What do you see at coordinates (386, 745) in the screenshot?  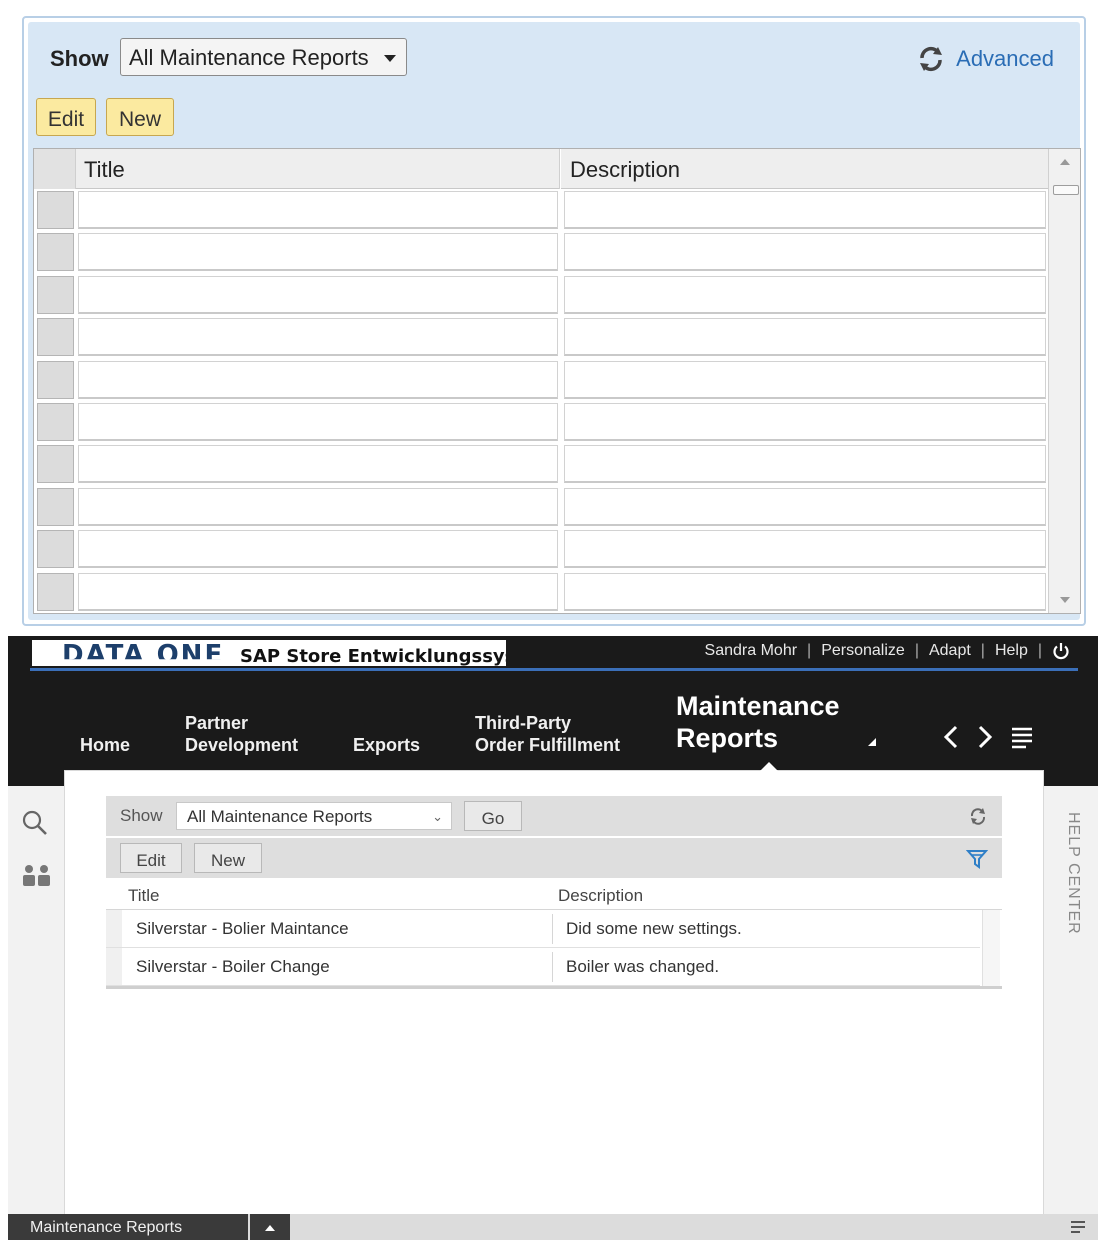 I see `nav-exports: Exports` at bounding box center [386, 745].